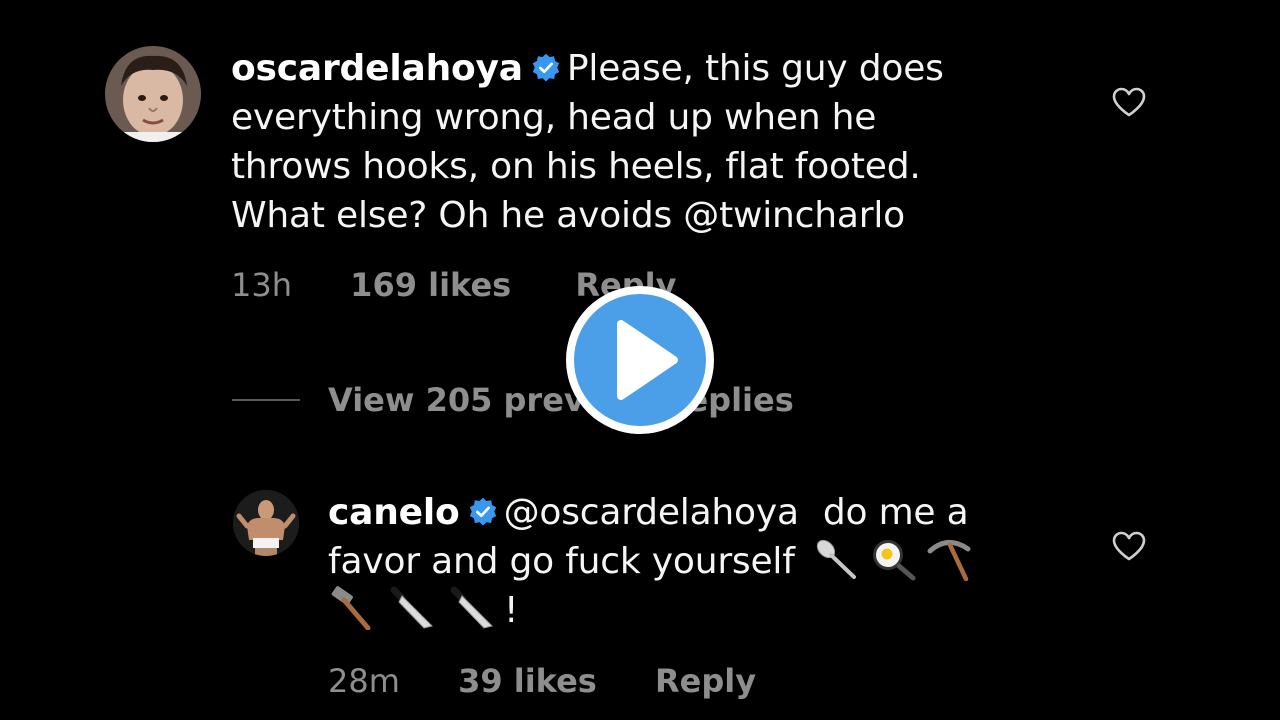 The image size is (1280, 720). Describe the element at coordinates (261, 285) in the screenshot. I see `comment-time: 13h` at that location.